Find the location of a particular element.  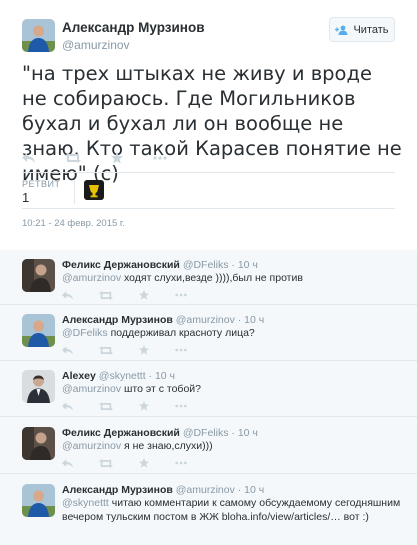

reply-text: @amurzinov што эт с тобой? is located at coordinates (232, 390).